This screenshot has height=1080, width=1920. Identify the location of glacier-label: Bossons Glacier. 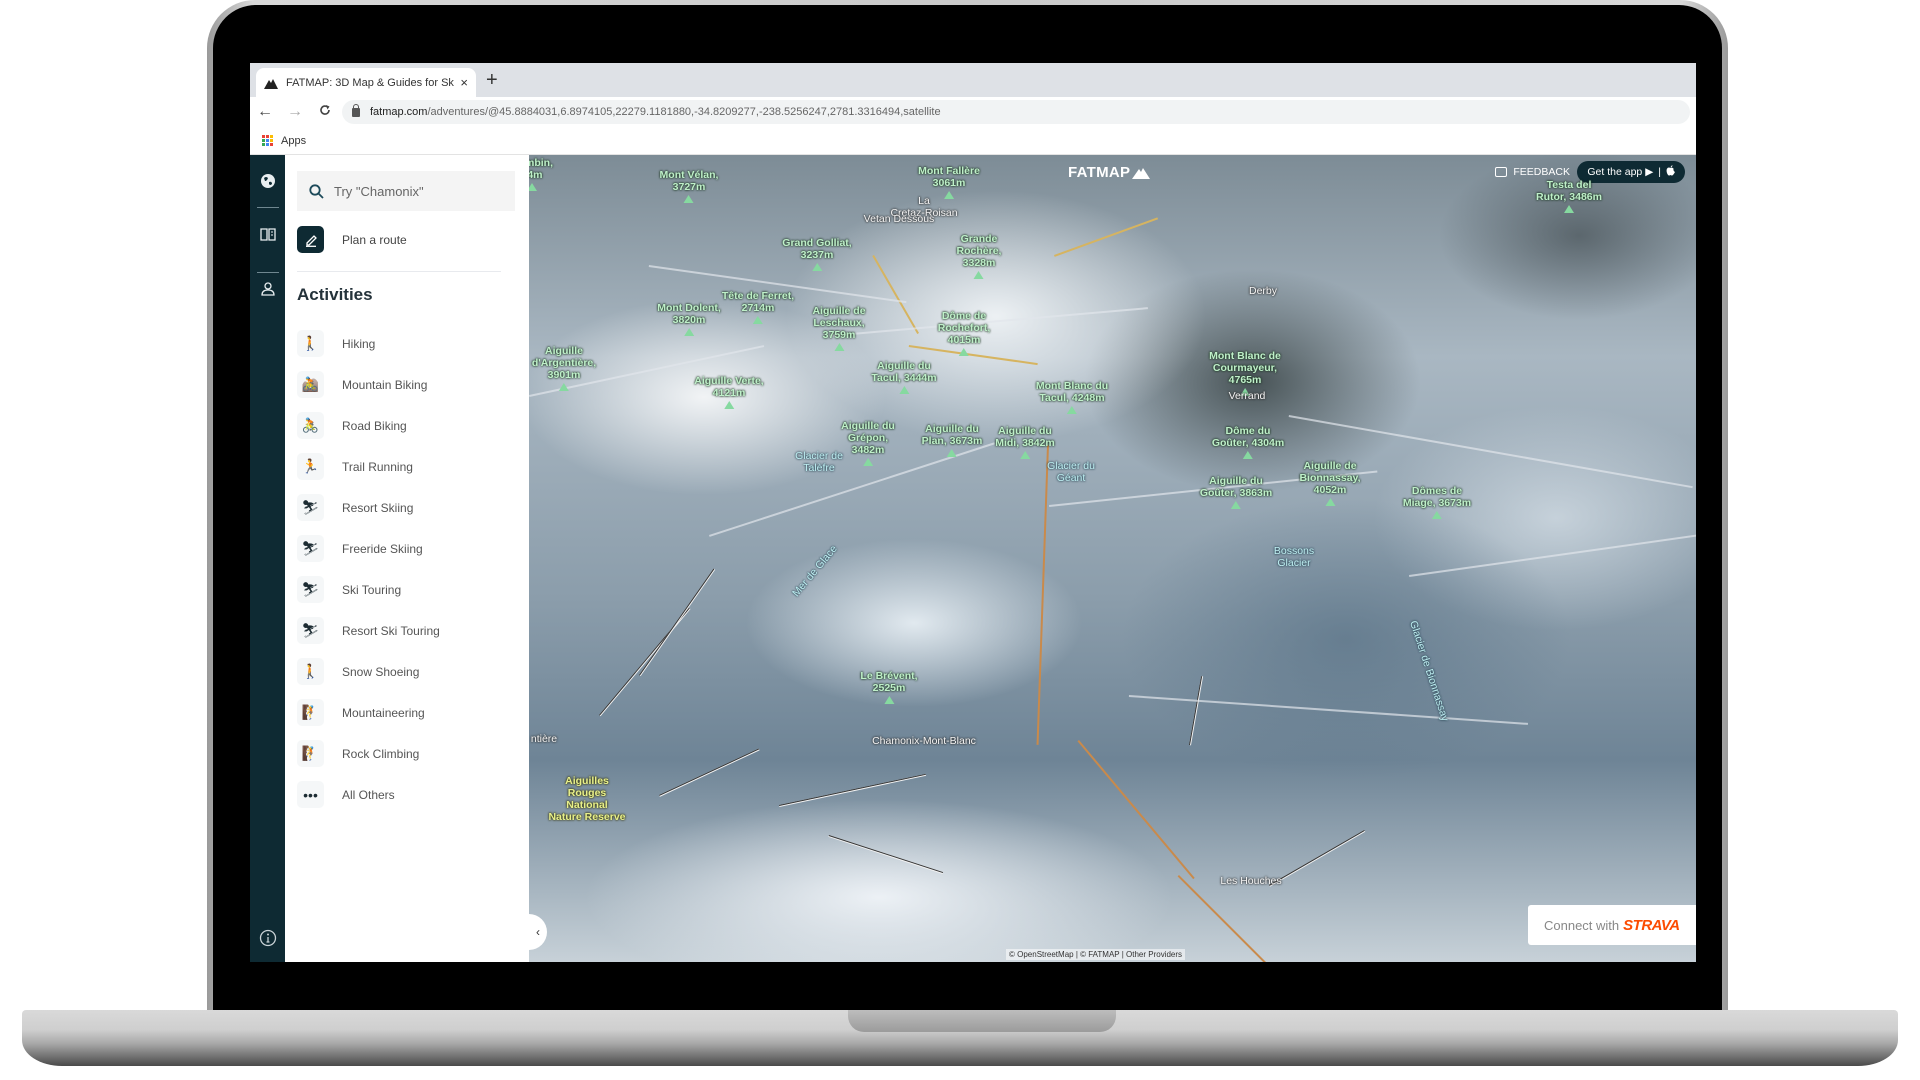
(1294, 557).